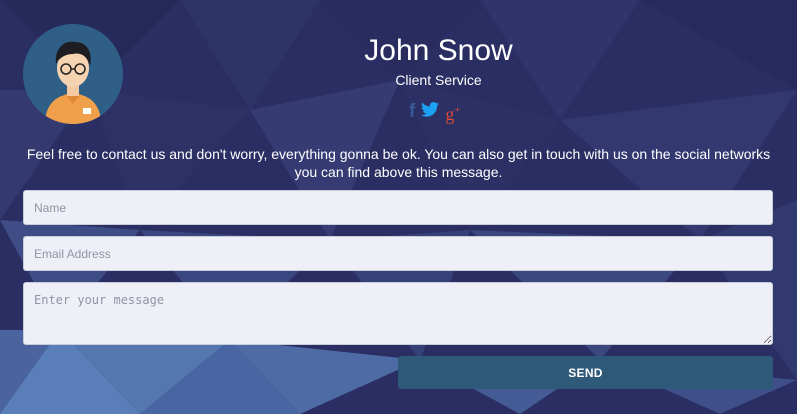  Describe the element at coordinates (398, 313) in the screenshot. I see `message-textarea` at that location.